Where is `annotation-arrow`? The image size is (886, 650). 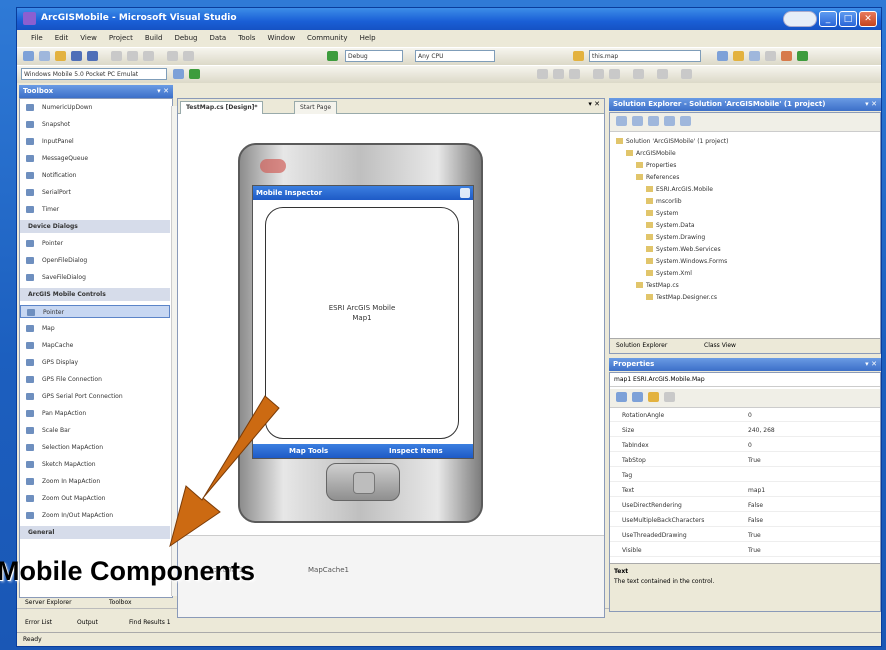 annotation-arrow is located at coordinates (224, 471).